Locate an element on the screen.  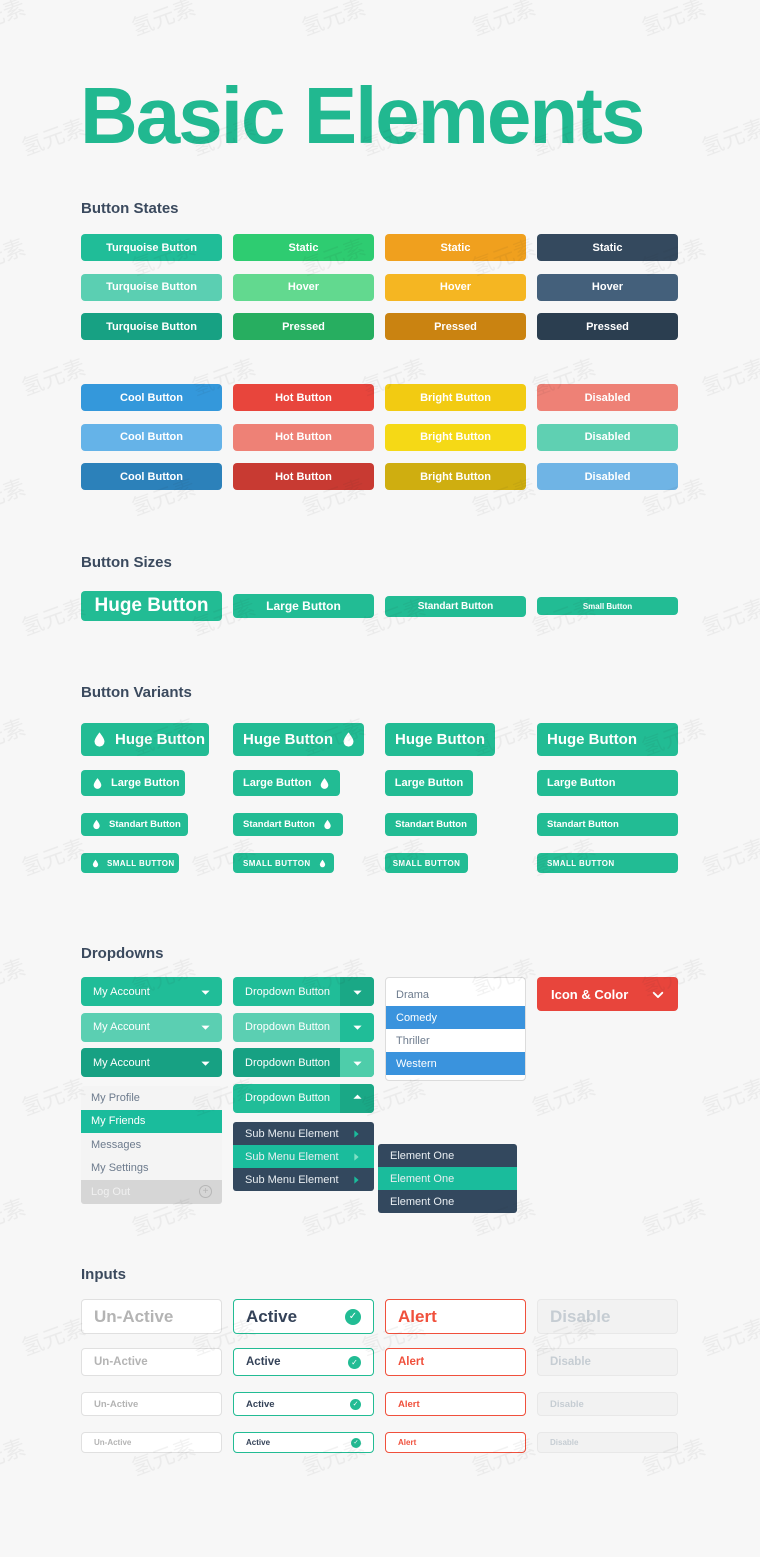
chevron-down-icon is located at coordinates (658, 994).